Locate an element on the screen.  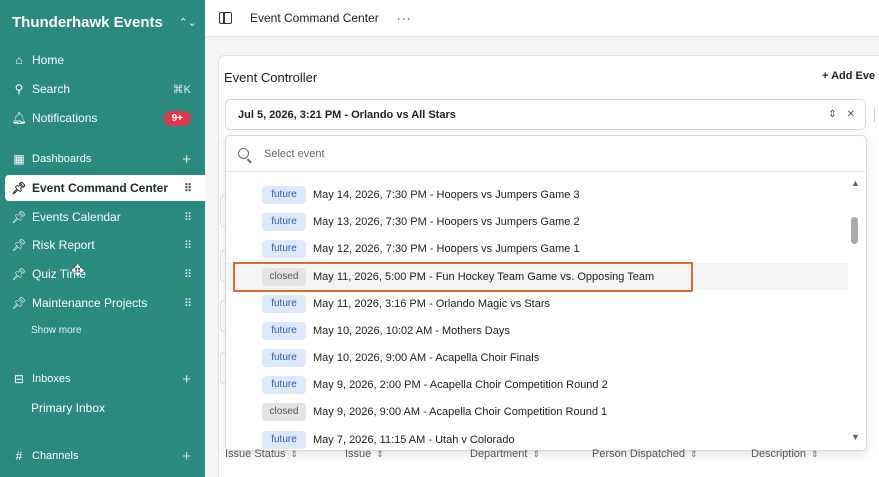
clear-icon: ✕ is located at coordinates (851, 114).